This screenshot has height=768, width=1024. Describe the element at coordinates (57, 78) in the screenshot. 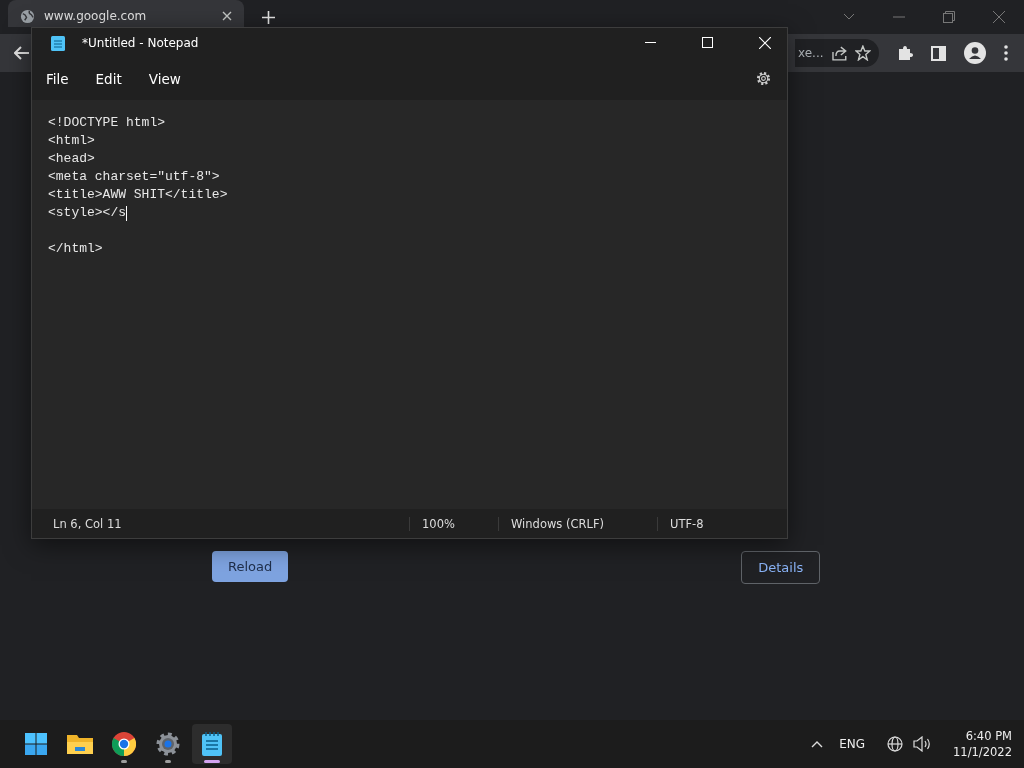

I see `menu-item: File` at that location.